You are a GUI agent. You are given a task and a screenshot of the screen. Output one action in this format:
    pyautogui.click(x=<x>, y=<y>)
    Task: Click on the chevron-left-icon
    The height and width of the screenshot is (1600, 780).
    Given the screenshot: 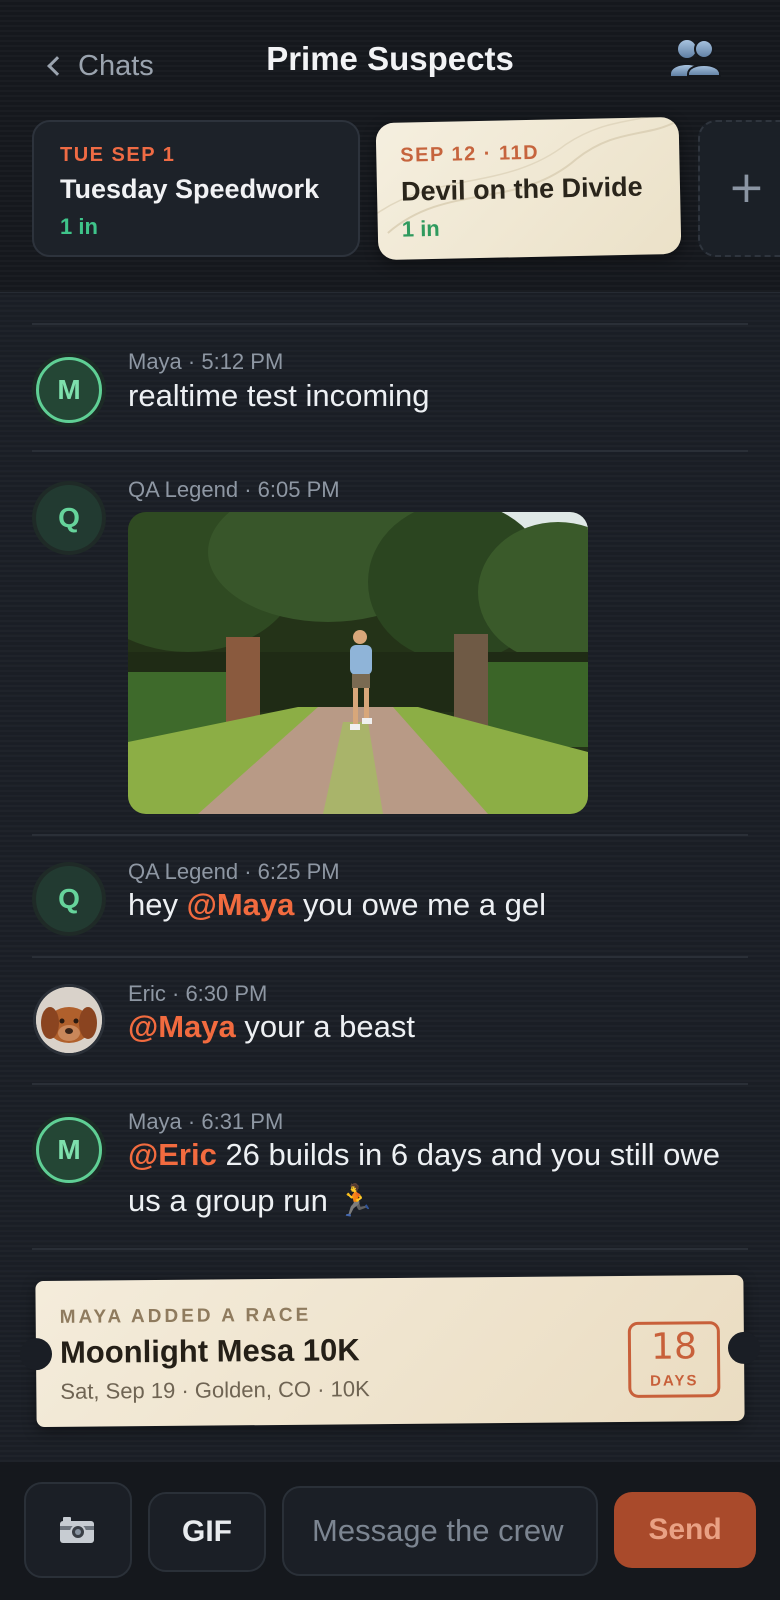 What is the action you would take?
    pyautogui.click(x=57, y=66)
    